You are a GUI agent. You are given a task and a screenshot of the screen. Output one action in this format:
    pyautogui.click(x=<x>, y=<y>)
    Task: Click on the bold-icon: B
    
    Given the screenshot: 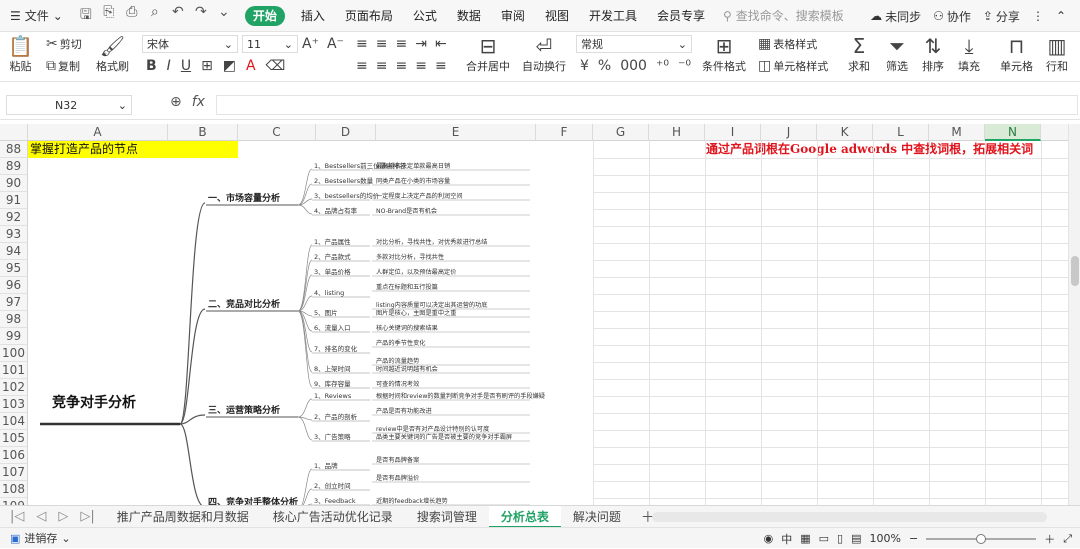 What is the action you would take?
    pyautogui.click(x=151, y=66)
    